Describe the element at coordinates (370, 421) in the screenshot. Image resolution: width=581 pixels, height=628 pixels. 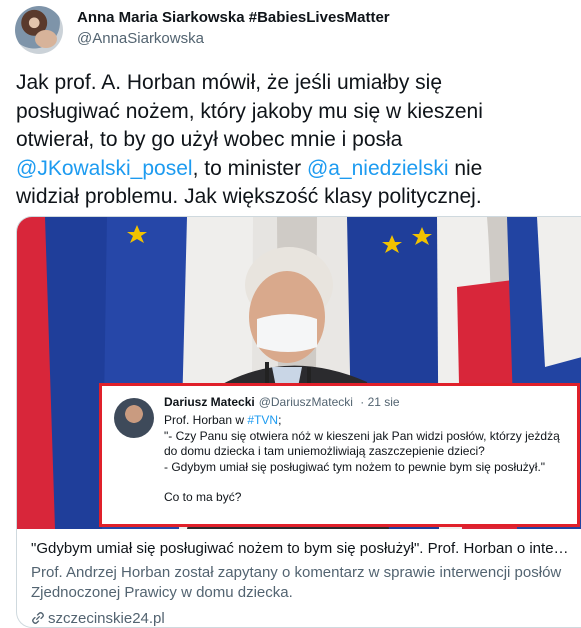
I see `embedded-line: Prof. Horban w #TVN;` at that location.